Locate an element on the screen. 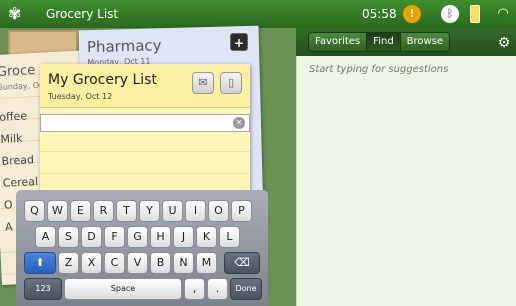 This screenshot has width=516, height=306. list-item: Bread is located at coordinates (18, 160).